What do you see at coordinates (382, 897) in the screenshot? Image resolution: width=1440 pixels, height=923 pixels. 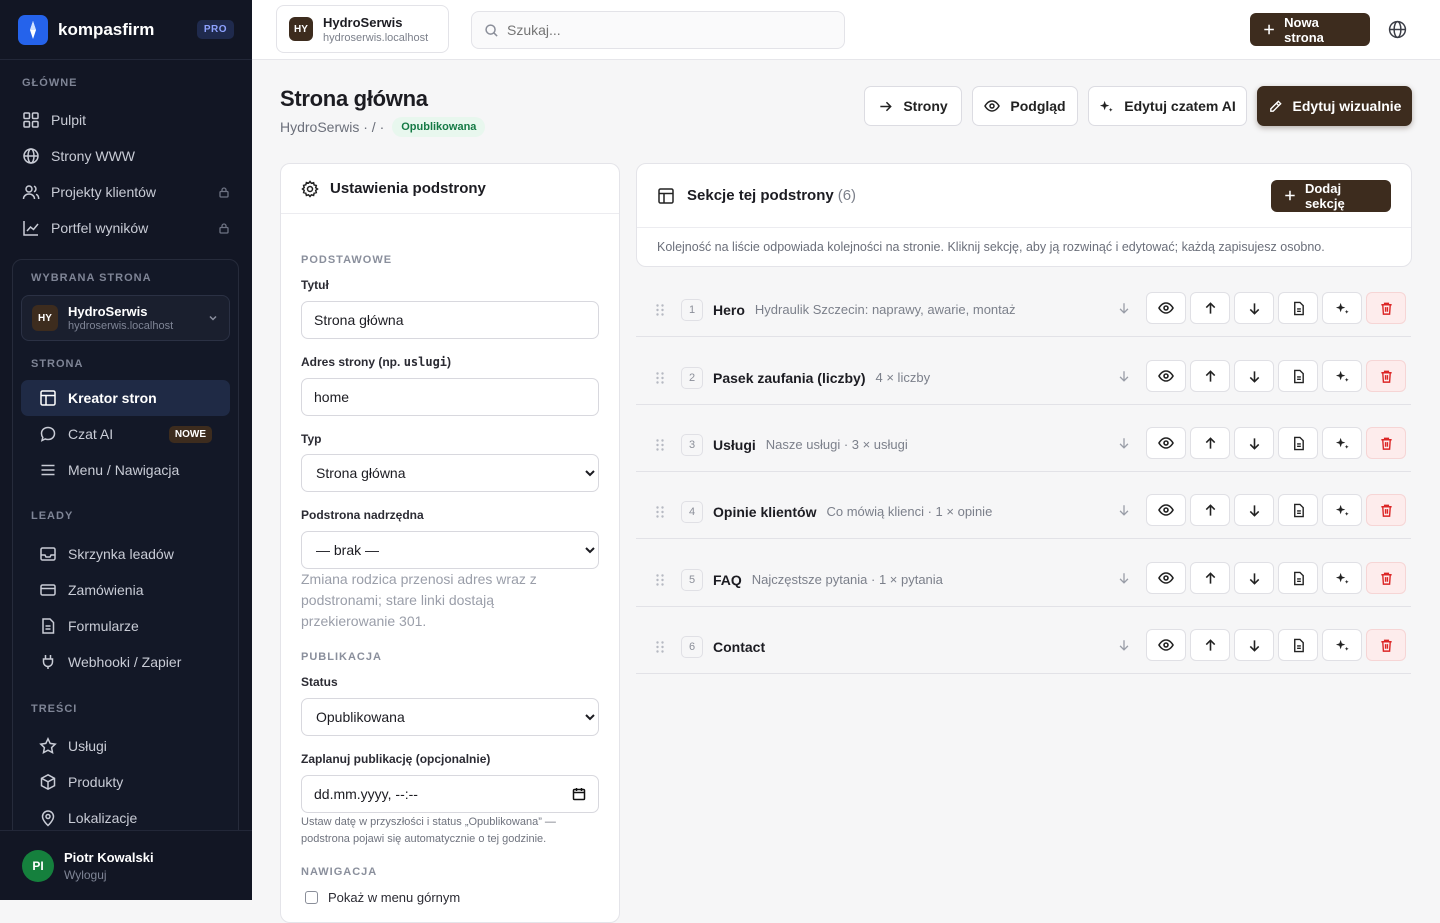 I see `show-in-menu-row: Pokaż w menu górnym` at bounding box center [382, 897].